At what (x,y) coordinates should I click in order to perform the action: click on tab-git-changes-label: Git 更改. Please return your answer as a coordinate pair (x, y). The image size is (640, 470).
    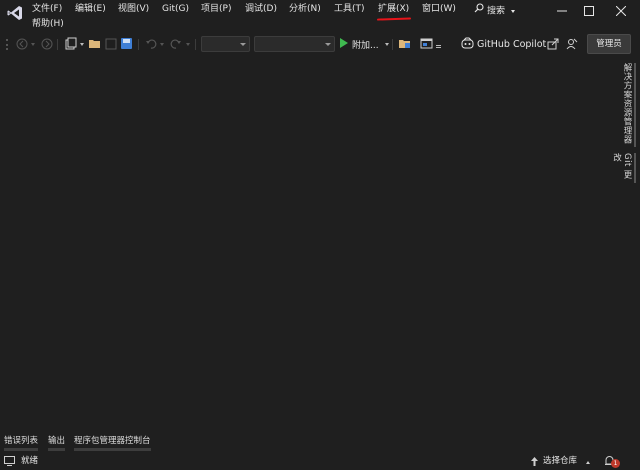
    Looking at the image, I should click on (622, 166).